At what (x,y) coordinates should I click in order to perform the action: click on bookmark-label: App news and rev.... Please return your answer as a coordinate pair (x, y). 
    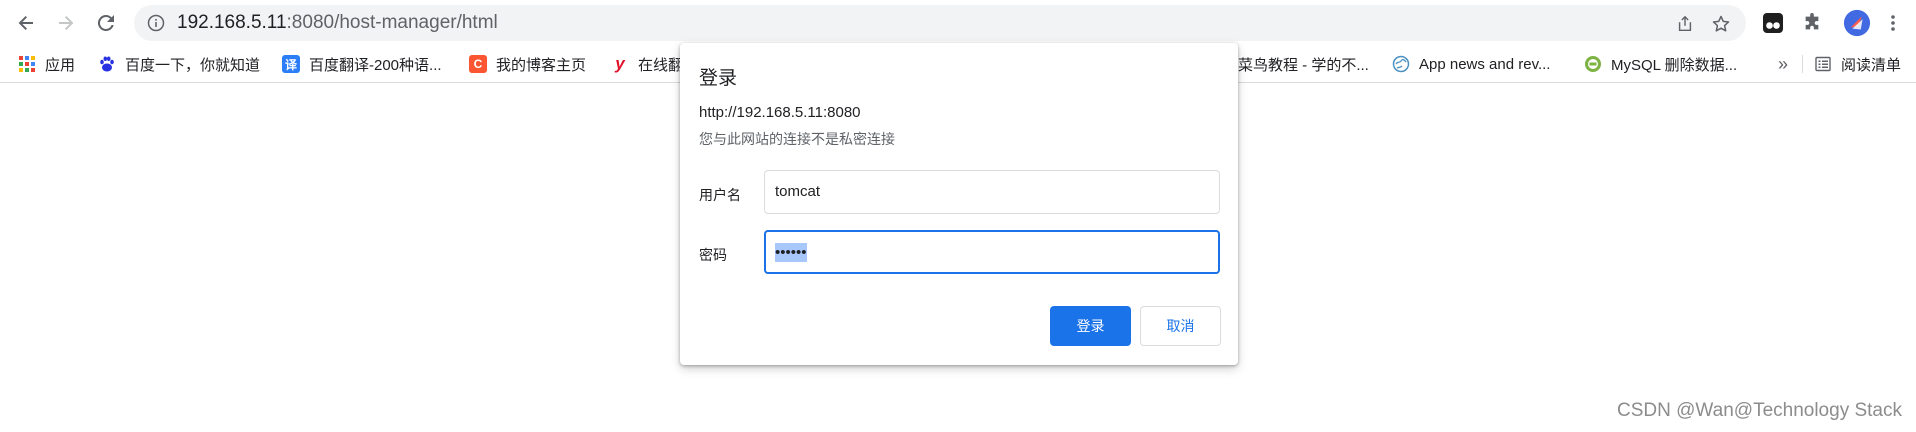
    Looking at the image, I should click on (1485, 64).